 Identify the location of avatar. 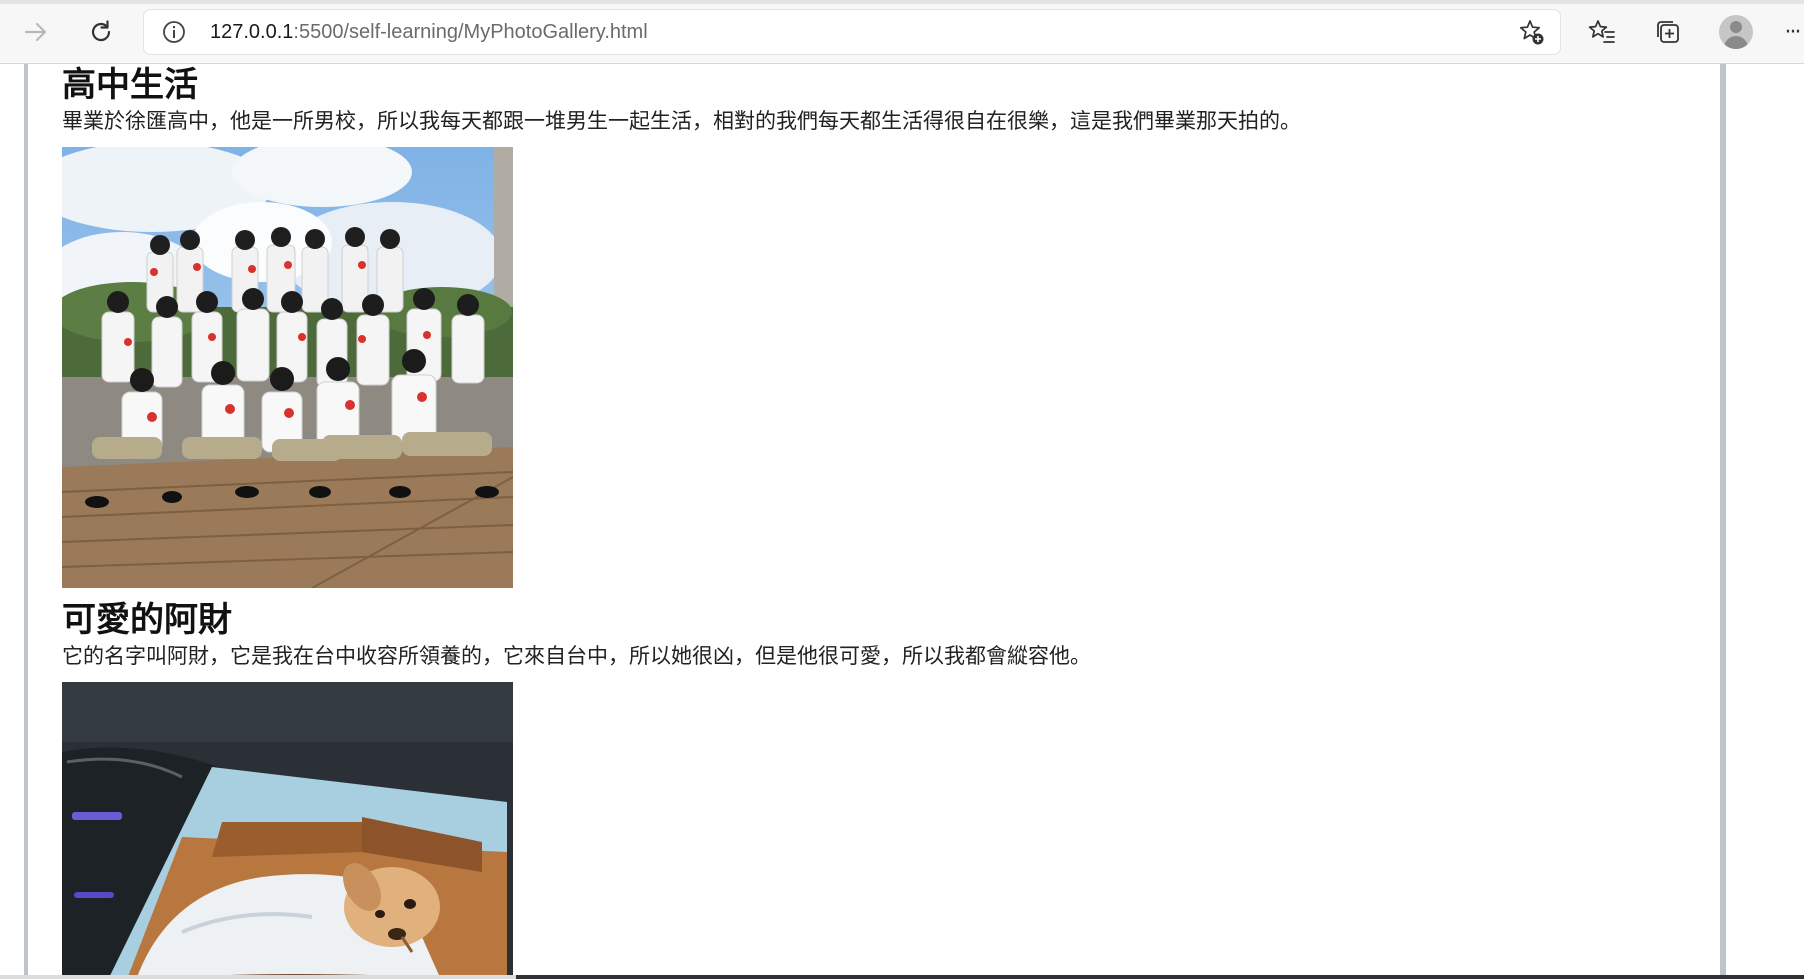
(1736, 32).